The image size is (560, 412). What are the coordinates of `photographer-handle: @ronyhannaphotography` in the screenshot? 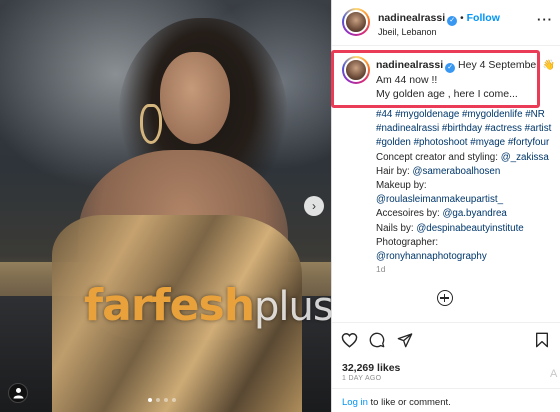 It's located at (431, 256).